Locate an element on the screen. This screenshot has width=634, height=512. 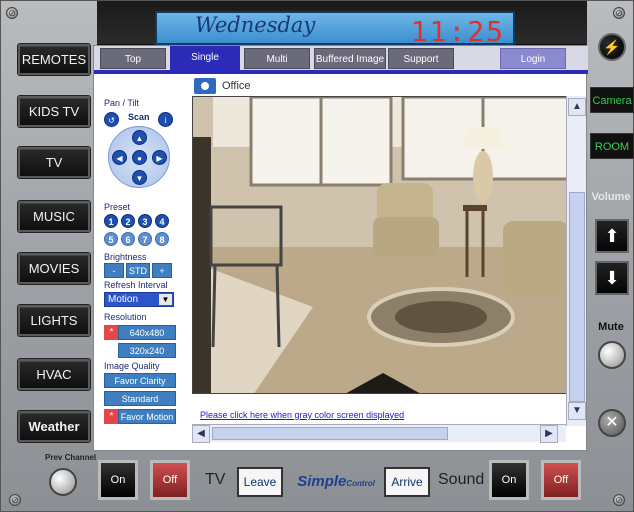
time-display: 11:25 is located at coordinates (457, 30).